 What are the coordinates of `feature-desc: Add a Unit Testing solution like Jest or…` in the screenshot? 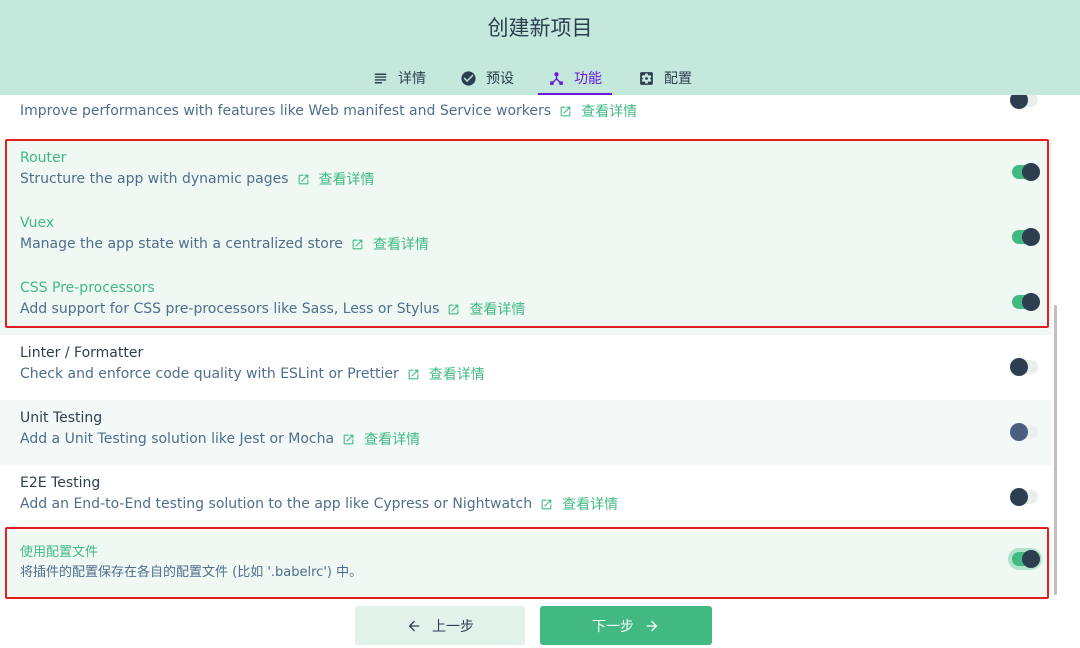 It's located at (220, 439).